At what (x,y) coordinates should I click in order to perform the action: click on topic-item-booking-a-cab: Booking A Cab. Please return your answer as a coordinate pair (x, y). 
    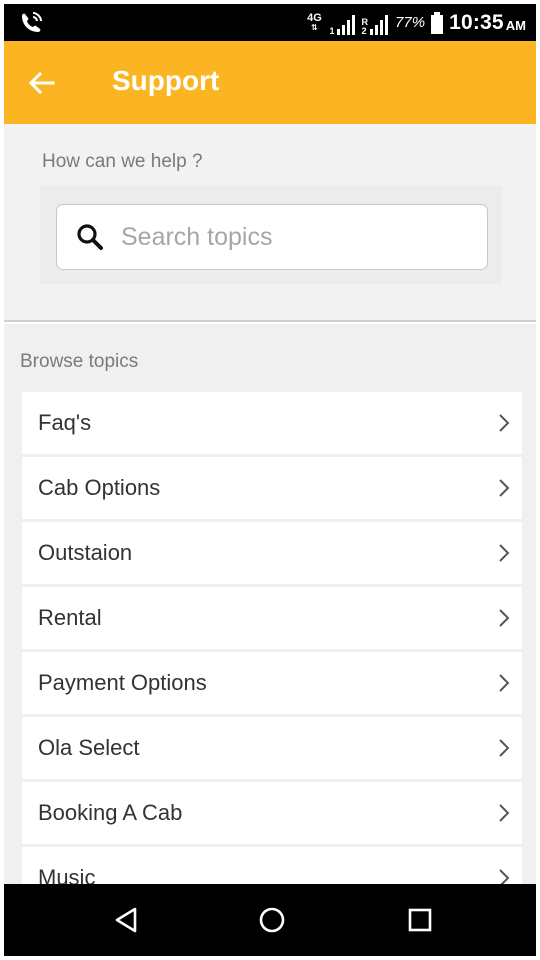
    Looking at the image, I should click on (272, 813).